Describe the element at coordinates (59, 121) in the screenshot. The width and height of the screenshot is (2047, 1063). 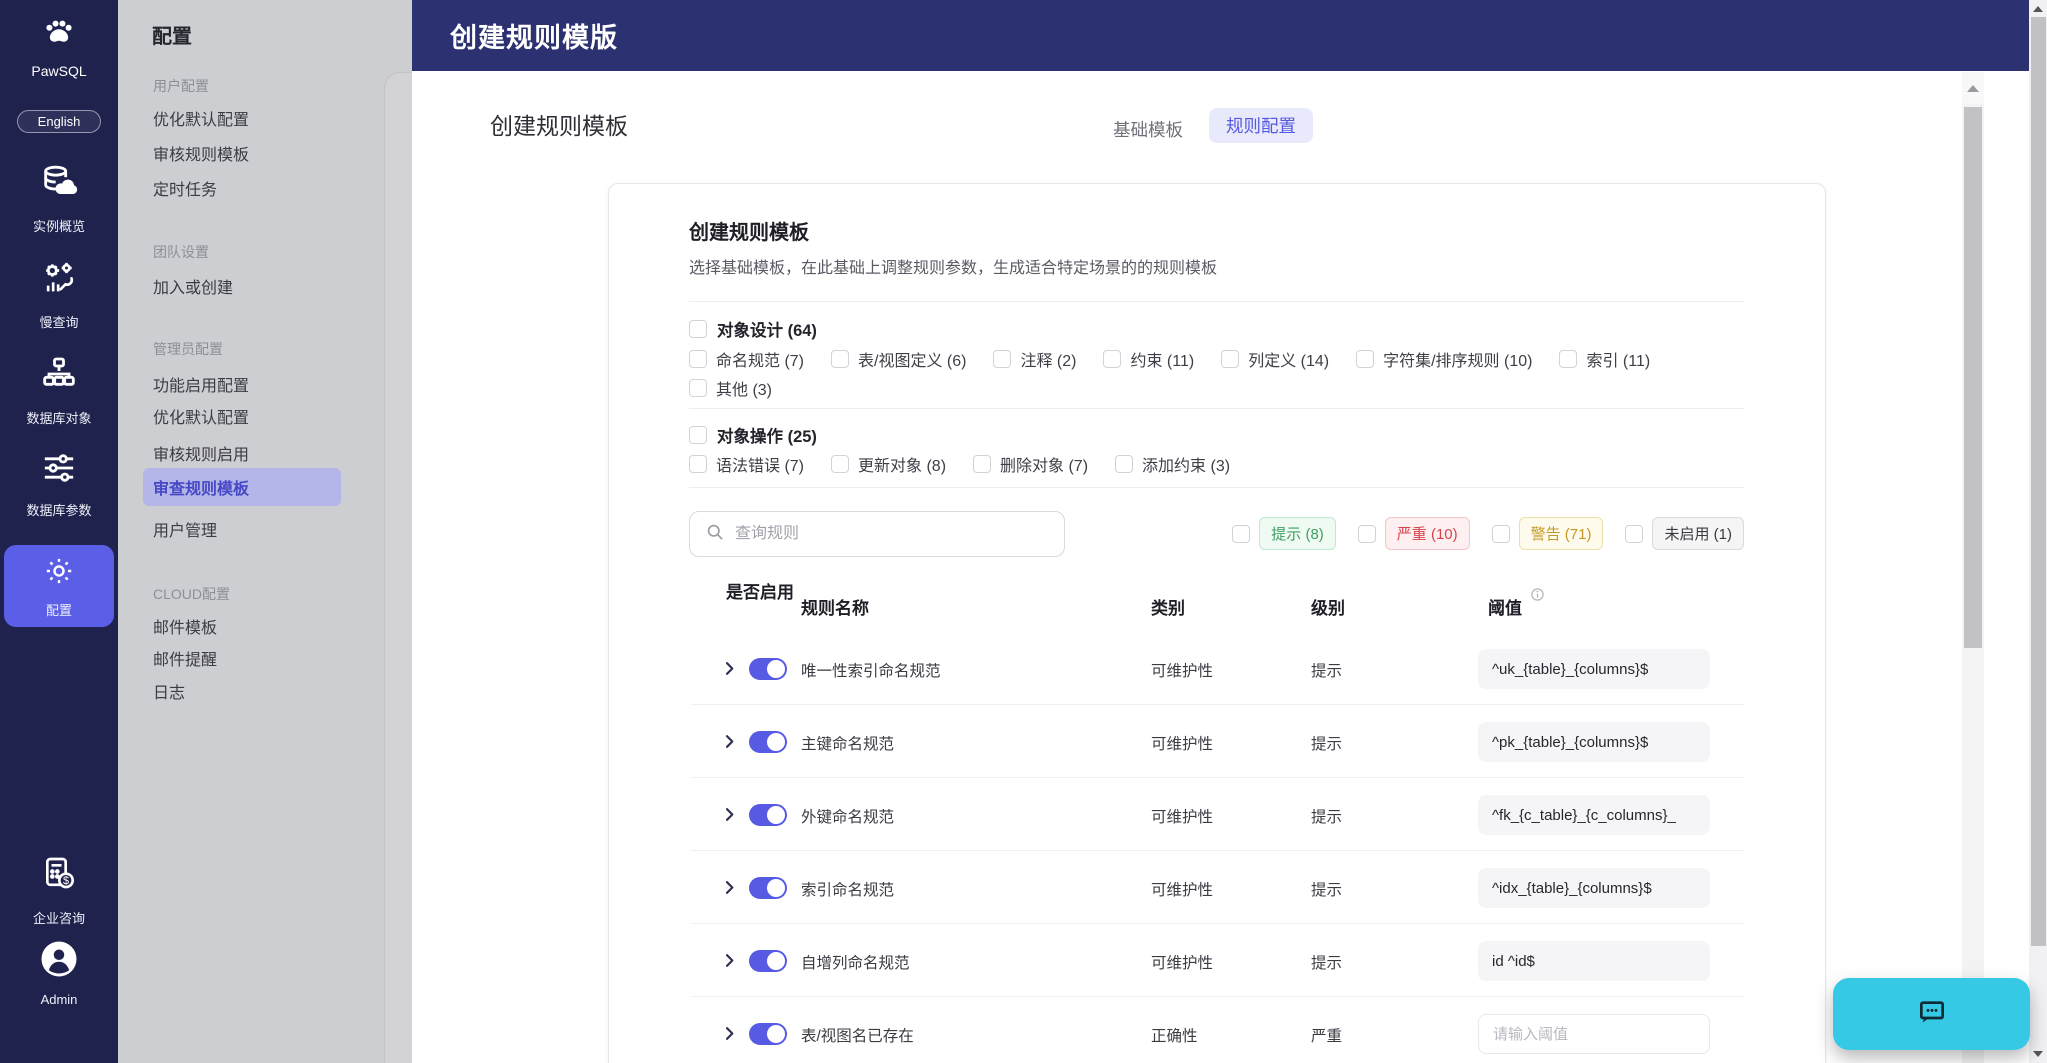
I see `language-toggle: English` at that location.